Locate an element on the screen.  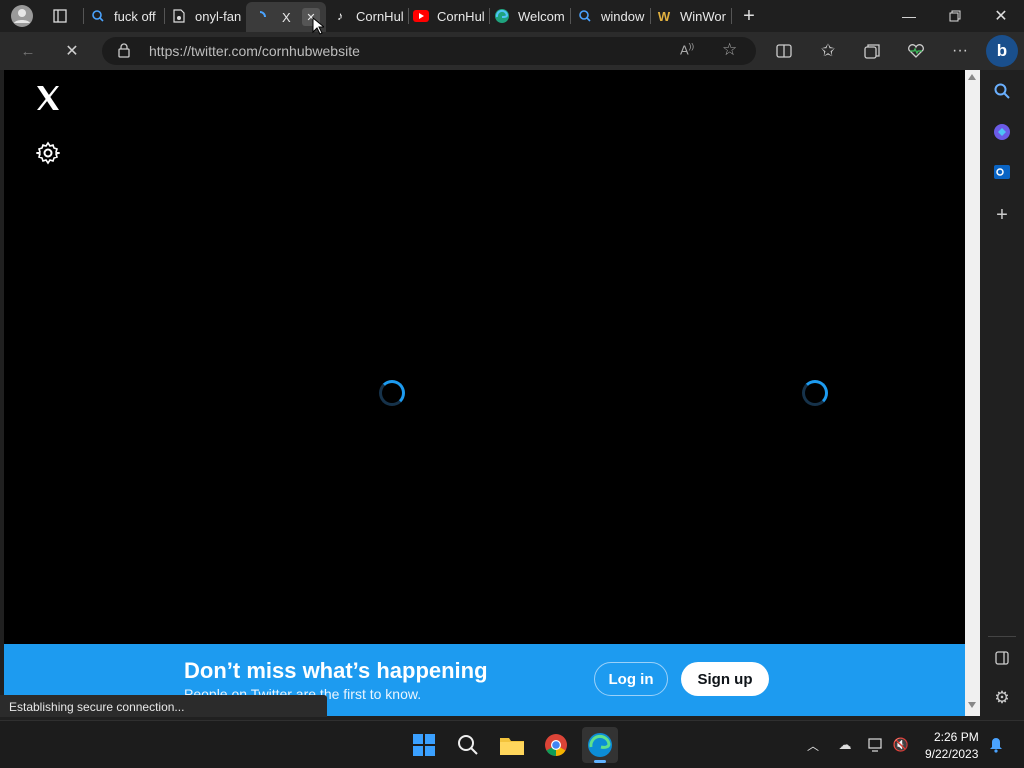
page-icon is located at coordinates (179, 16).